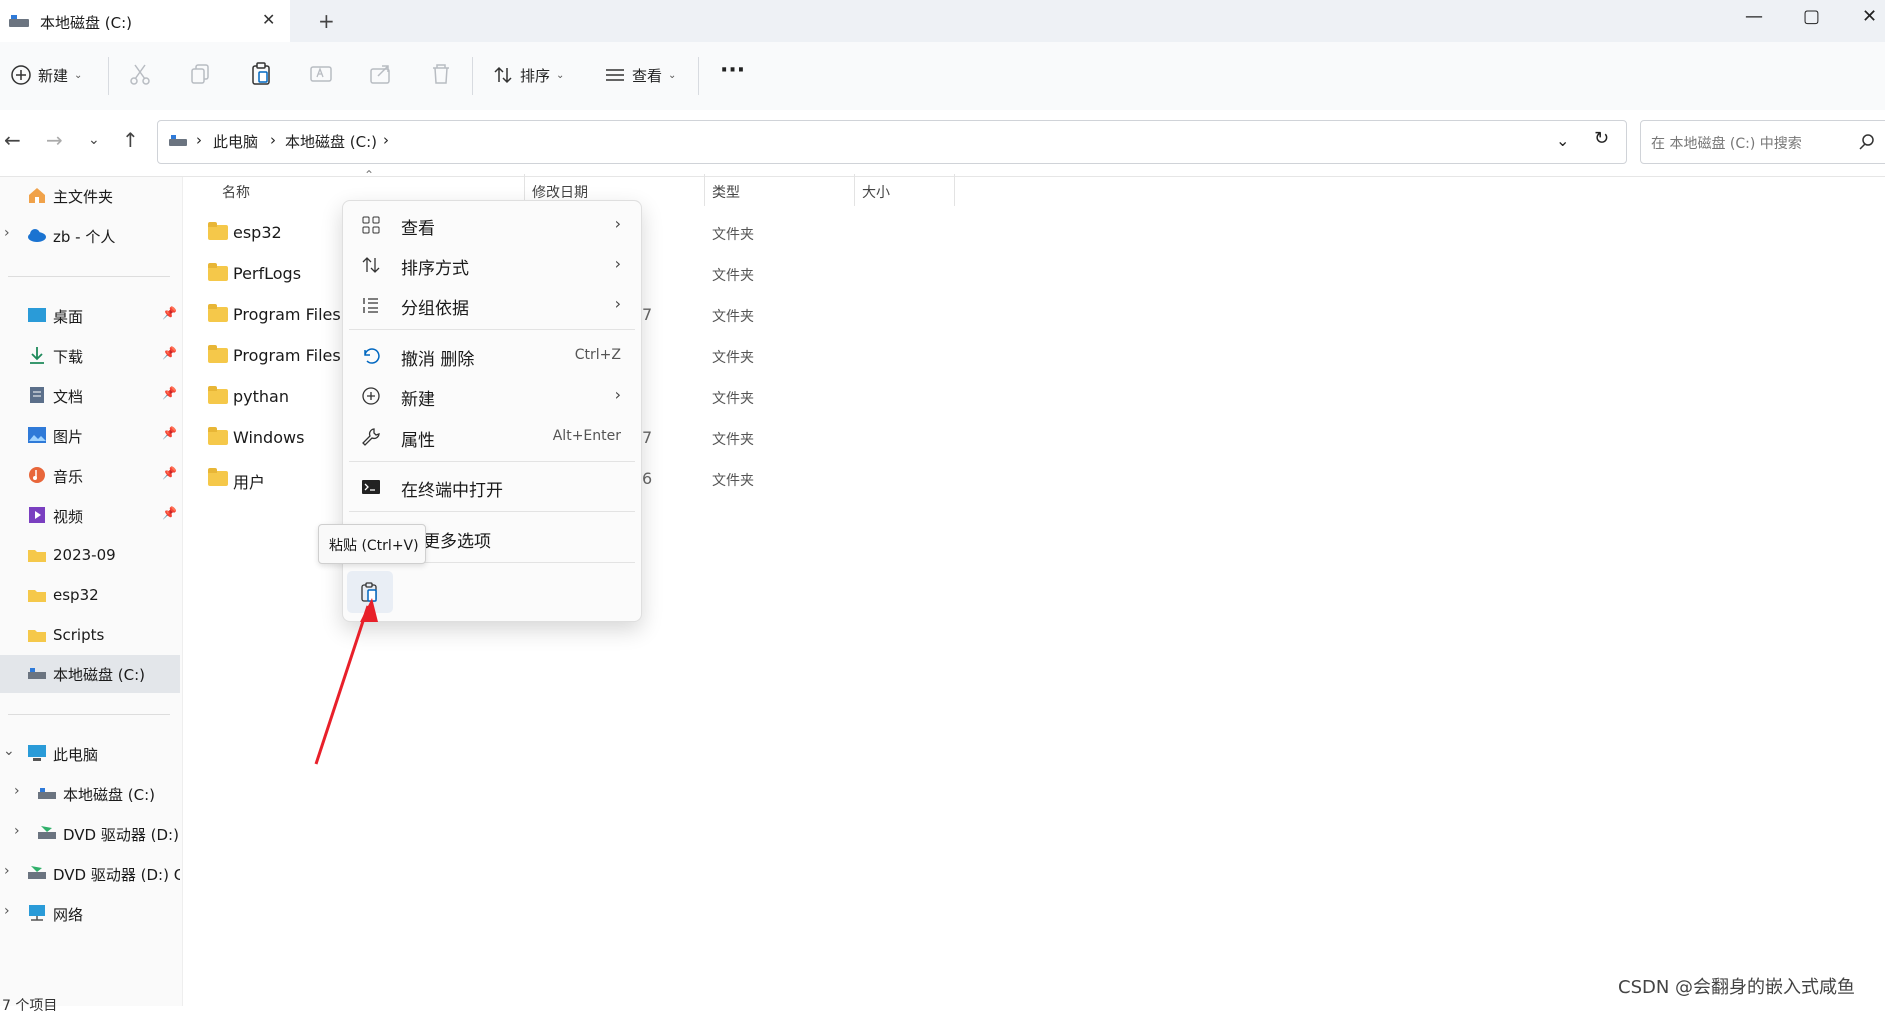  I want to click on sidebar-item-label: DVD 驱动器 (D:) C, so click(121, 835).